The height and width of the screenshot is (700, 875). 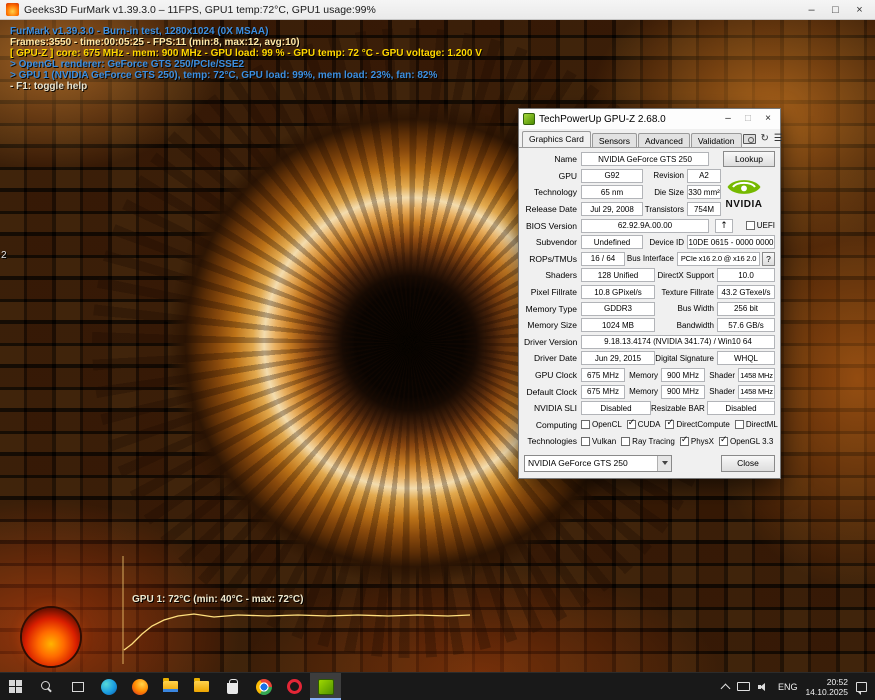 I want to click on lookup-button: Lookup, so click(x=749, y=159).